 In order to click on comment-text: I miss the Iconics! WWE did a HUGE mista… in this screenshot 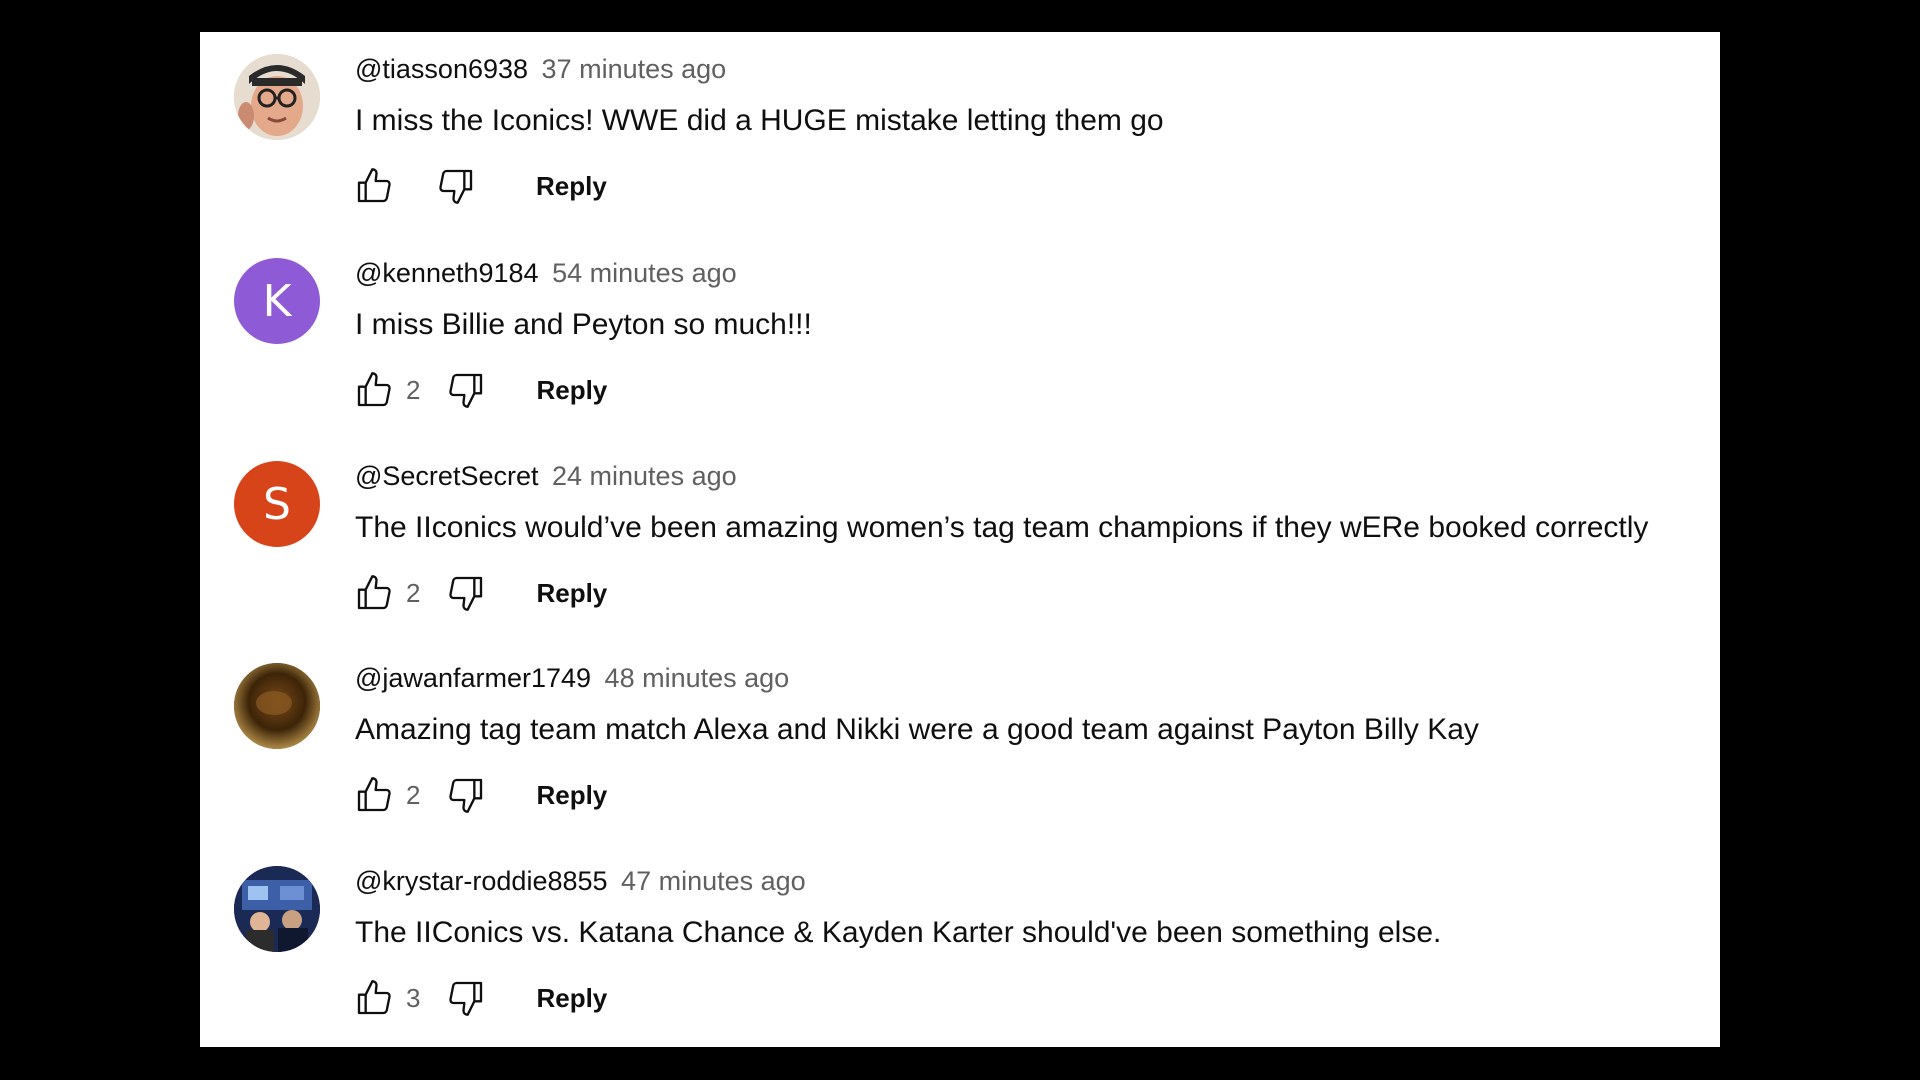, I will do `click(759, 120)`.